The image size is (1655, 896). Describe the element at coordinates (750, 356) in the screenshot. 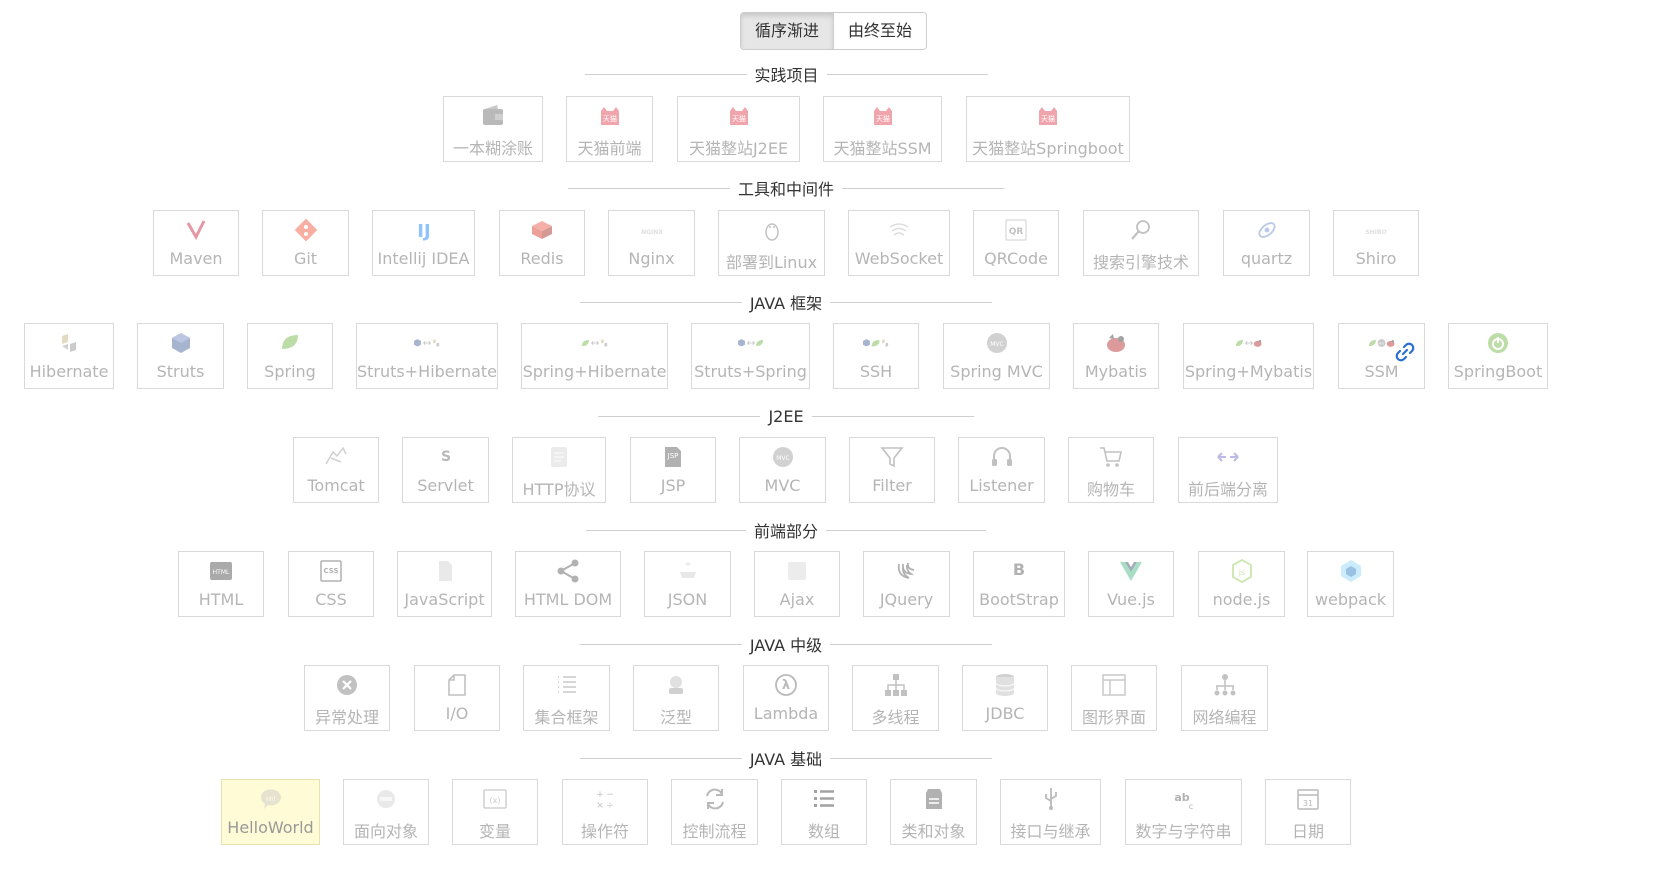

I see `topic-card: Struts+Spring` at that location.